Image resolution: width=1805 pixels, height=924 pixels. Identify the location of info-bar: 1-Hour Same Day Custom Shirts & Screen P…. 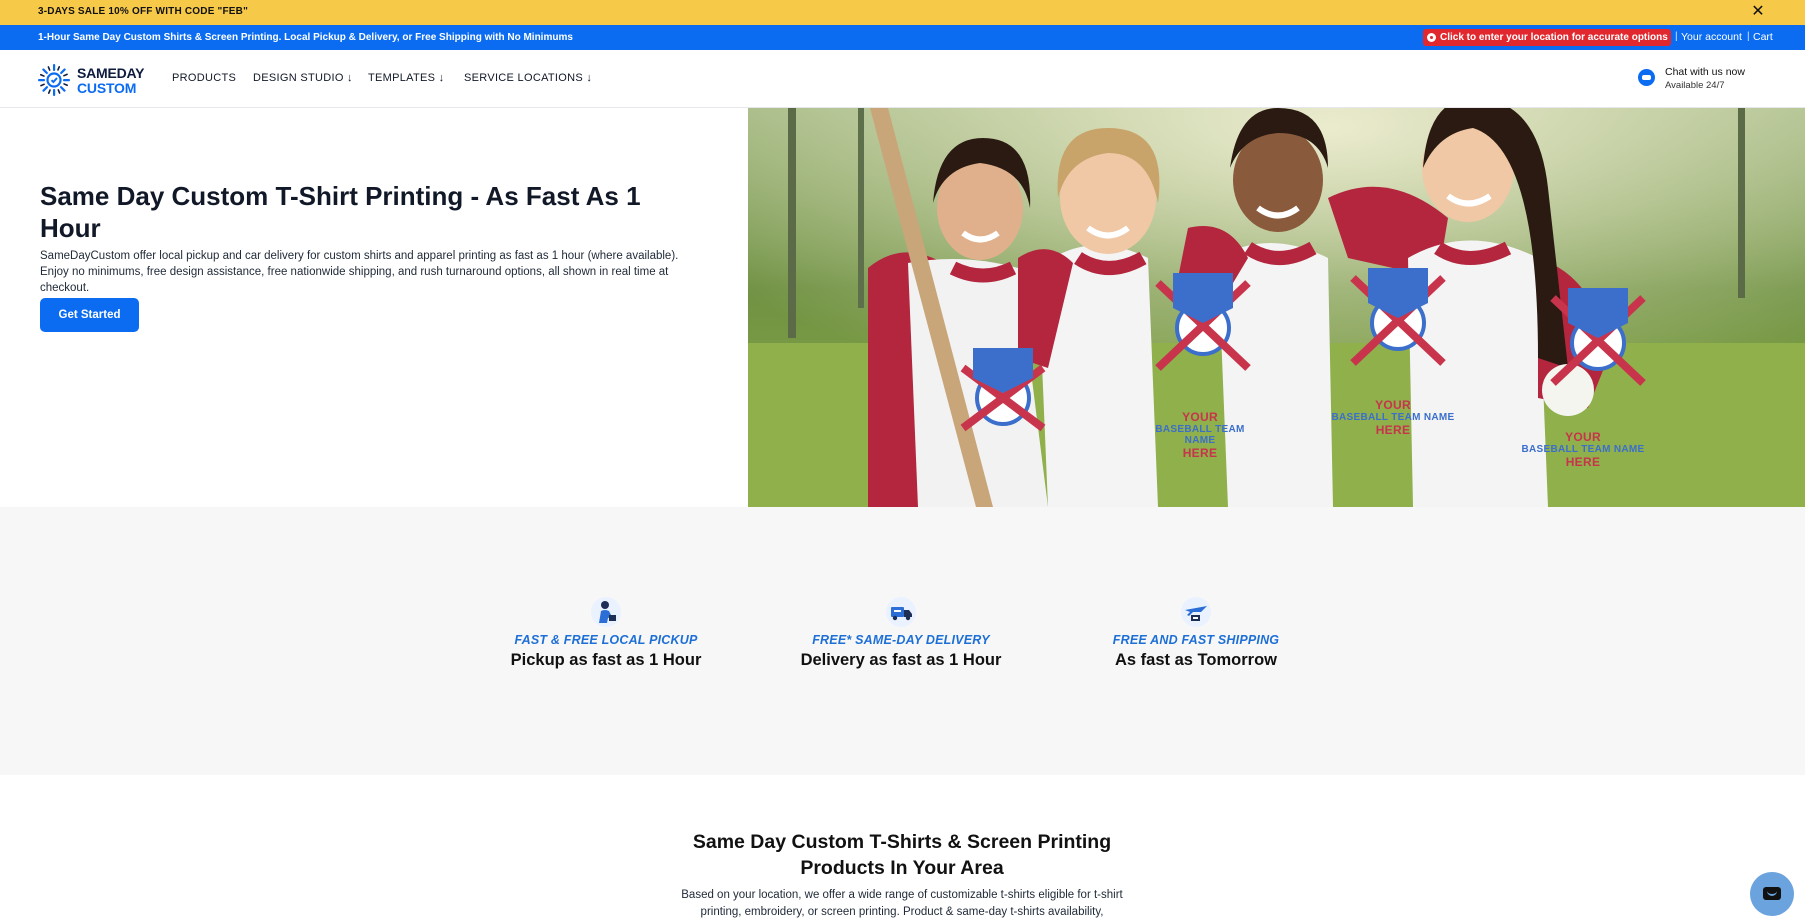
(902, 37).